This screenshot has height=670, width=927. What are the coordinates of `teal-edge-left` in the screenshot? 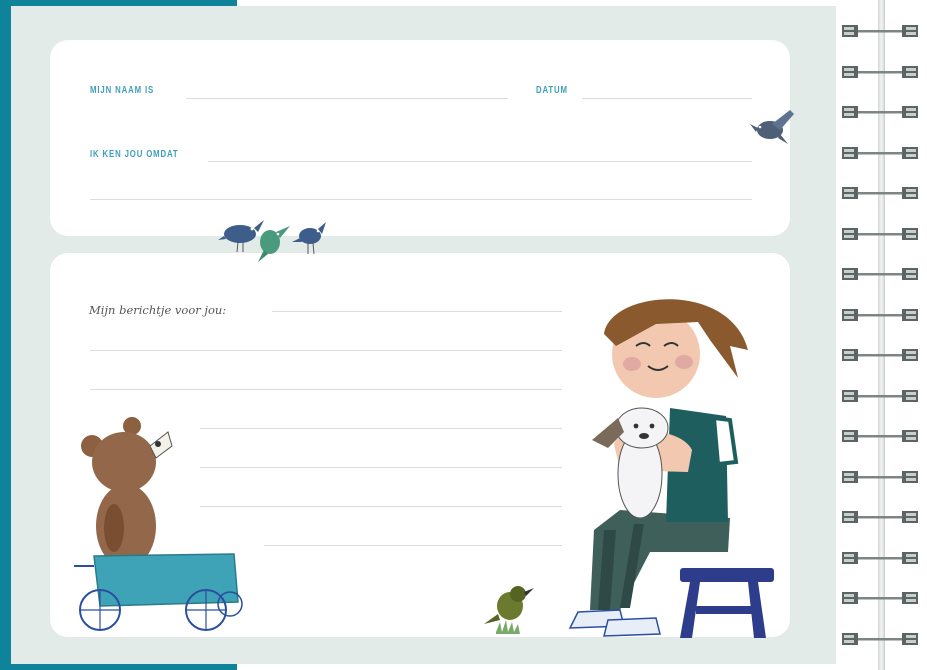 It's located at (5, 335).